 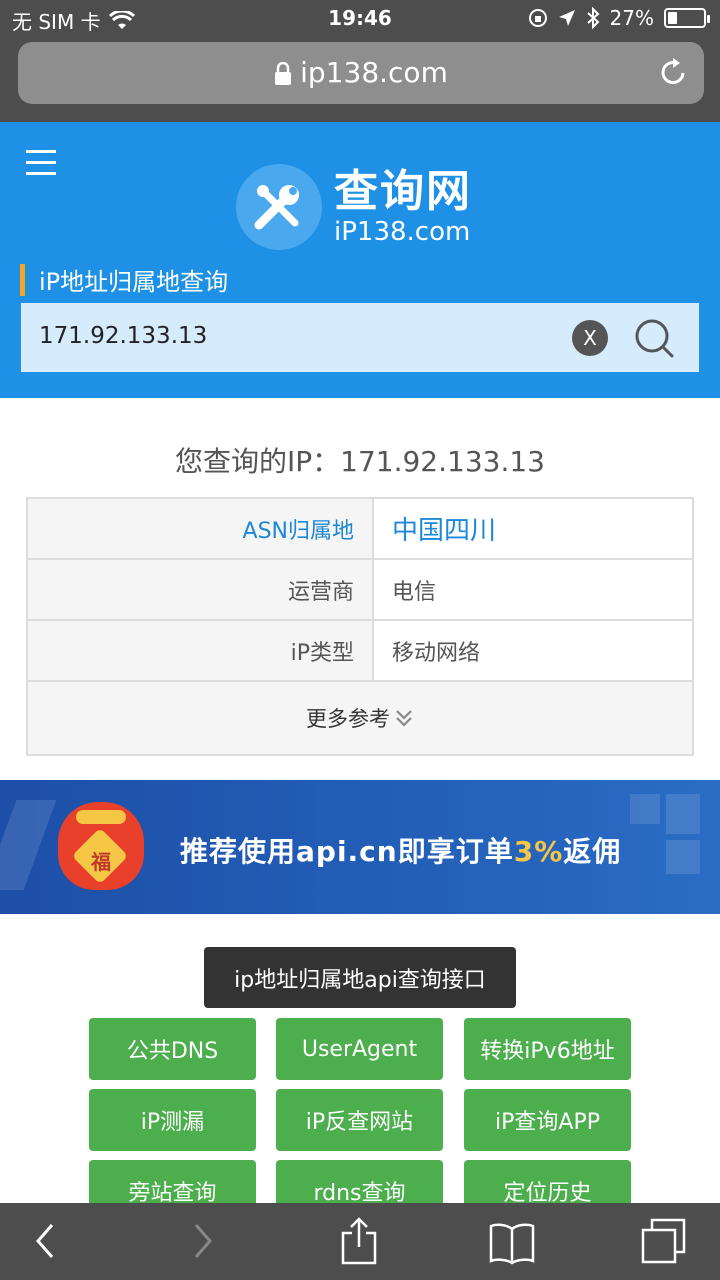 I want to click on browser-toolbar, so click(x=360, y=1241).